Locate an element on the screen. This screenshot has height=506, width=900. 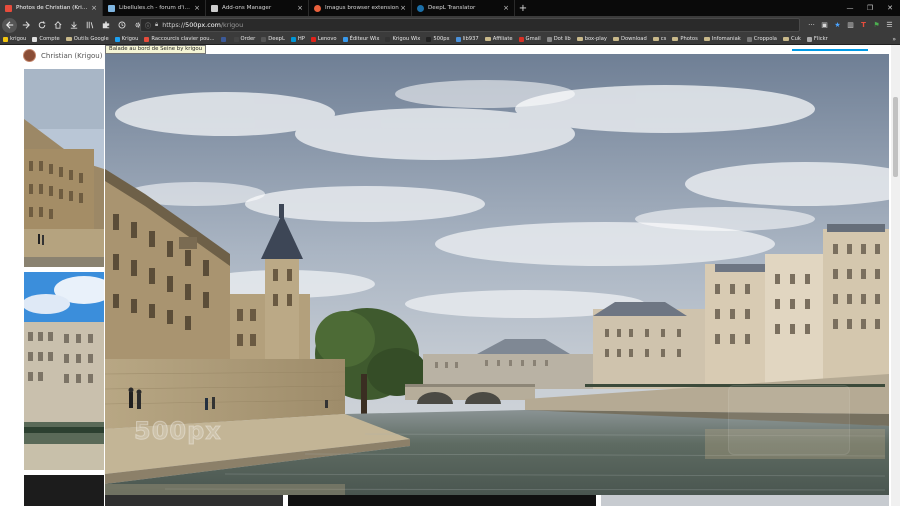
page-scrollbar is located at coordinates (895, 275).